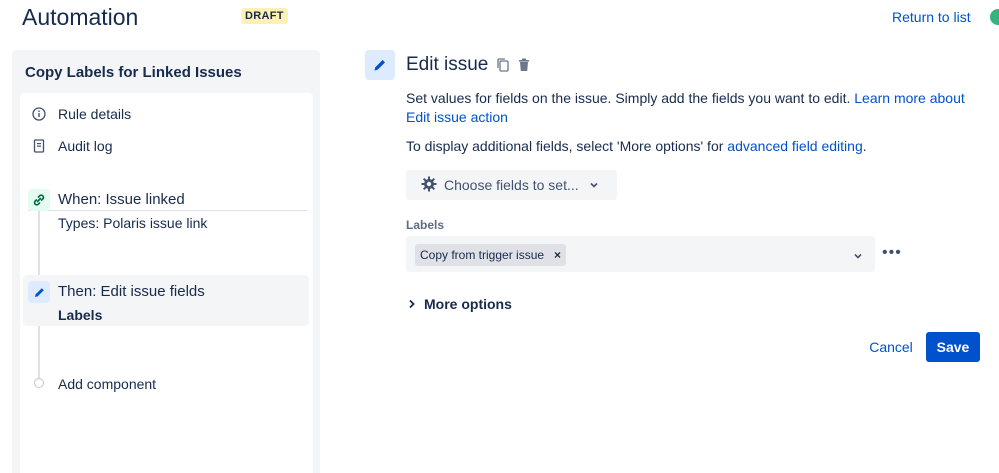 Image resolution: width=999 pixels, height=473 pixels. I want to click on step-trigger-subtitle: Types: Polaris issue link, so click(133, 223).